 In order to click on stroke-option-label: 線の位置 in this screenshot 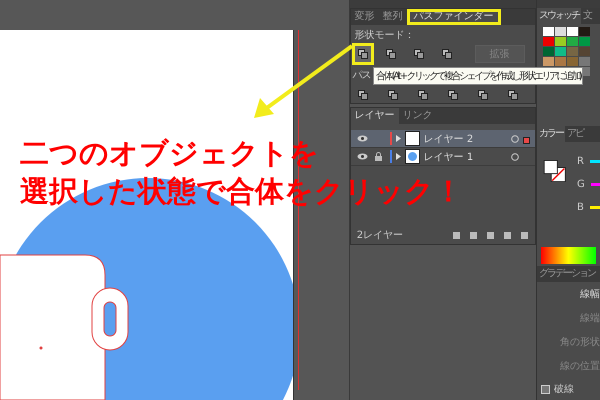, I will do `click(579, 367)`.